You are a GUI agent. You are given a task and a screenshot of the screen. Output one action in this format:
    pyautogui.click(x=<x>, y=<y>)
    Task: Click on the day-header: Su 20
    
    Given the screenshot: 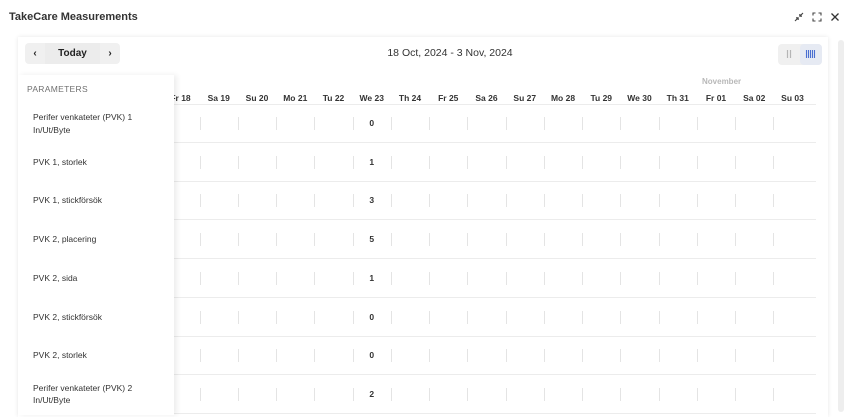 What is the action you would take?
    pyautogui.click(x=257, y=98)
    